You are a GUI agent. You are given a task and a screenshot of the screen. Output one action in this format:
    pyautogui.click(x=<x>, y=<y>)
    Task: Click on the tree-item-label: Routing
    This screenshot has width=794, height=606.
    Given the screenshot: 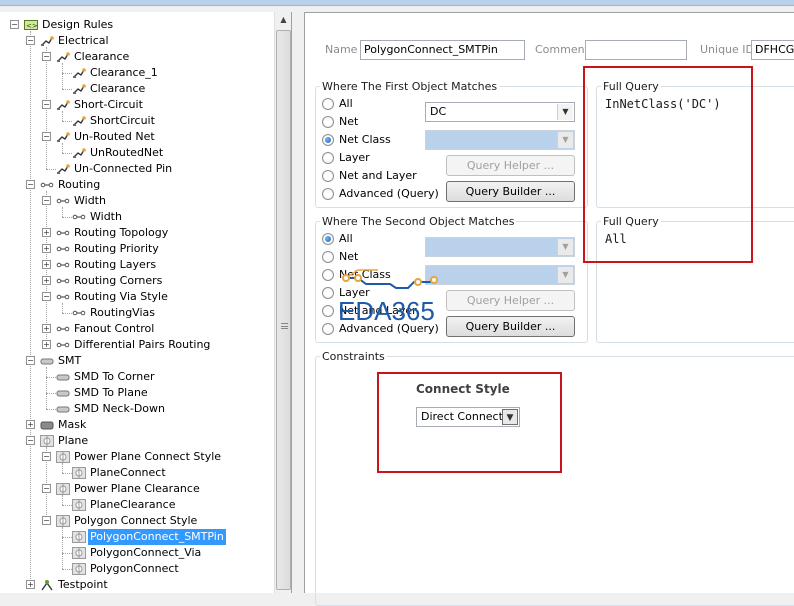 What is the action you would take?
    pyautogui.click(x=79, y=184)
    